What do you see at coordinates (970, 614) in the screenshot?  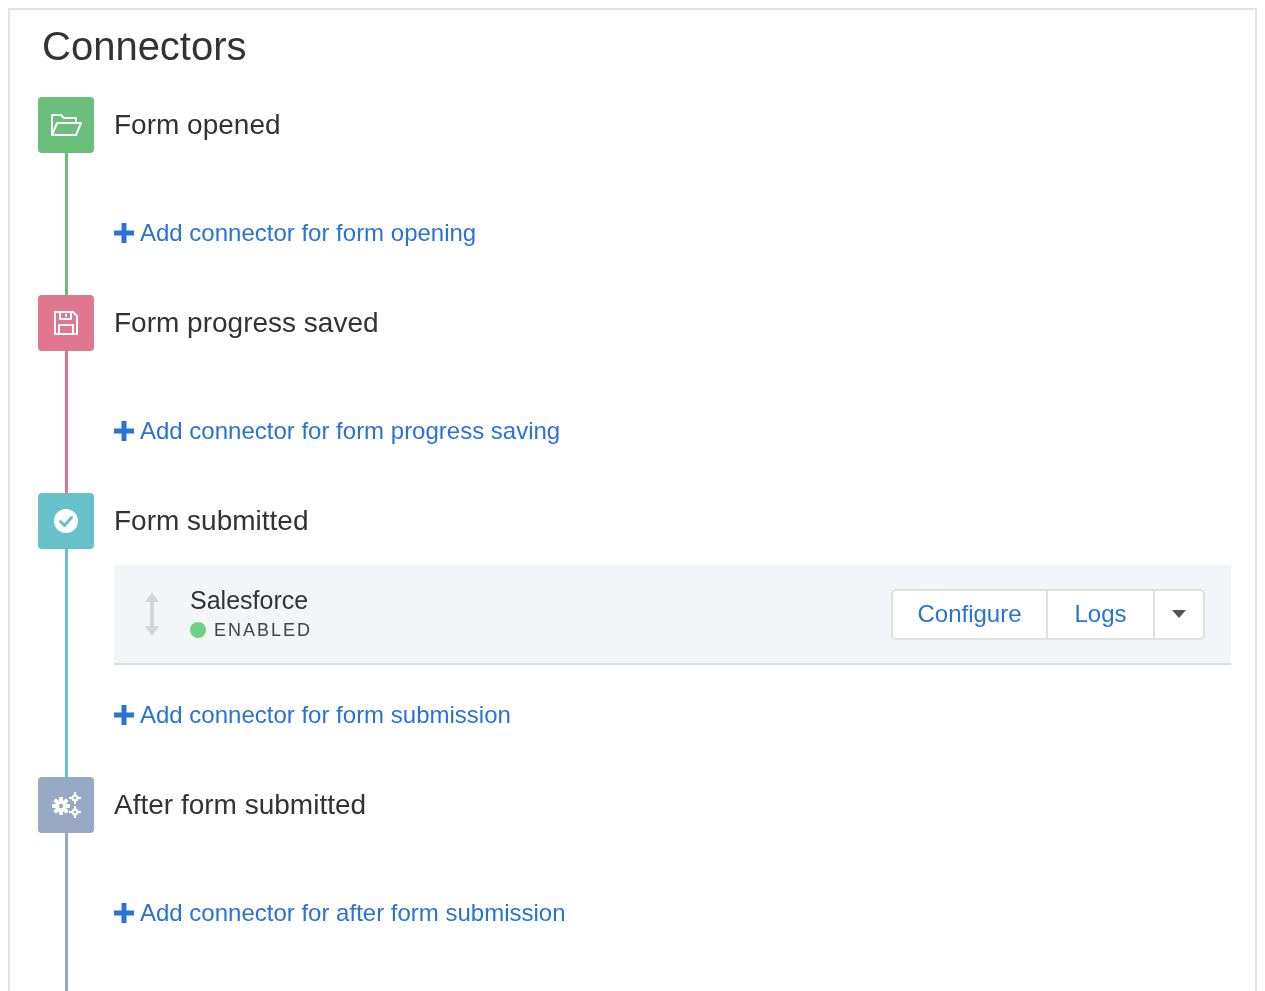 I see `connector-button: Configure` at bounding box center [970, 614].